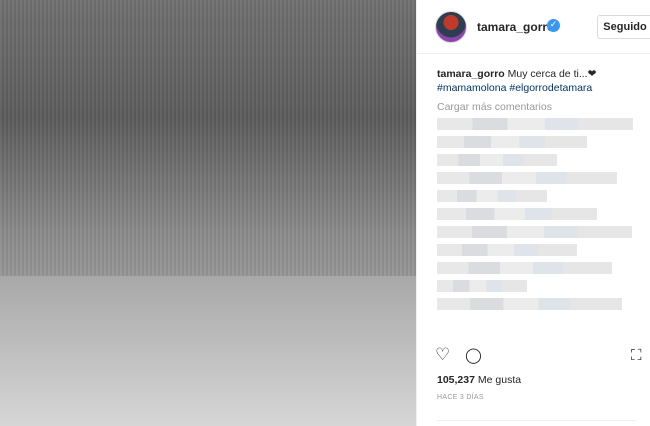 Image resolution: width=650 pixels, height=426 pixels. Describe the element at coordinates (533, 355) in the screenshot. I see `post-actions-bar: ♡ ◯ ⛶` at that location.